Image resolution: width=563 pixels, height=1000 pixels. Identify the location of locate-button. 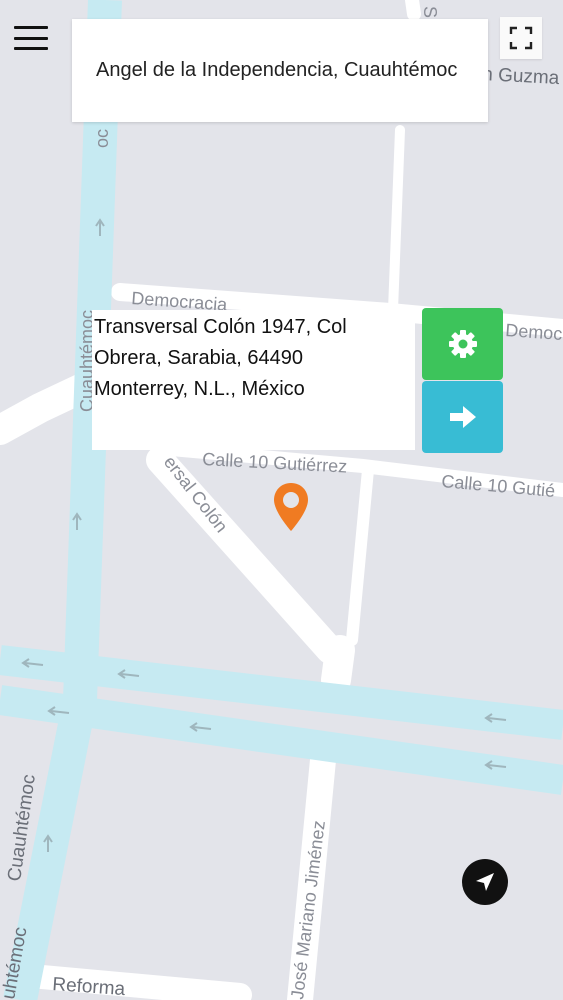
(485, 882).